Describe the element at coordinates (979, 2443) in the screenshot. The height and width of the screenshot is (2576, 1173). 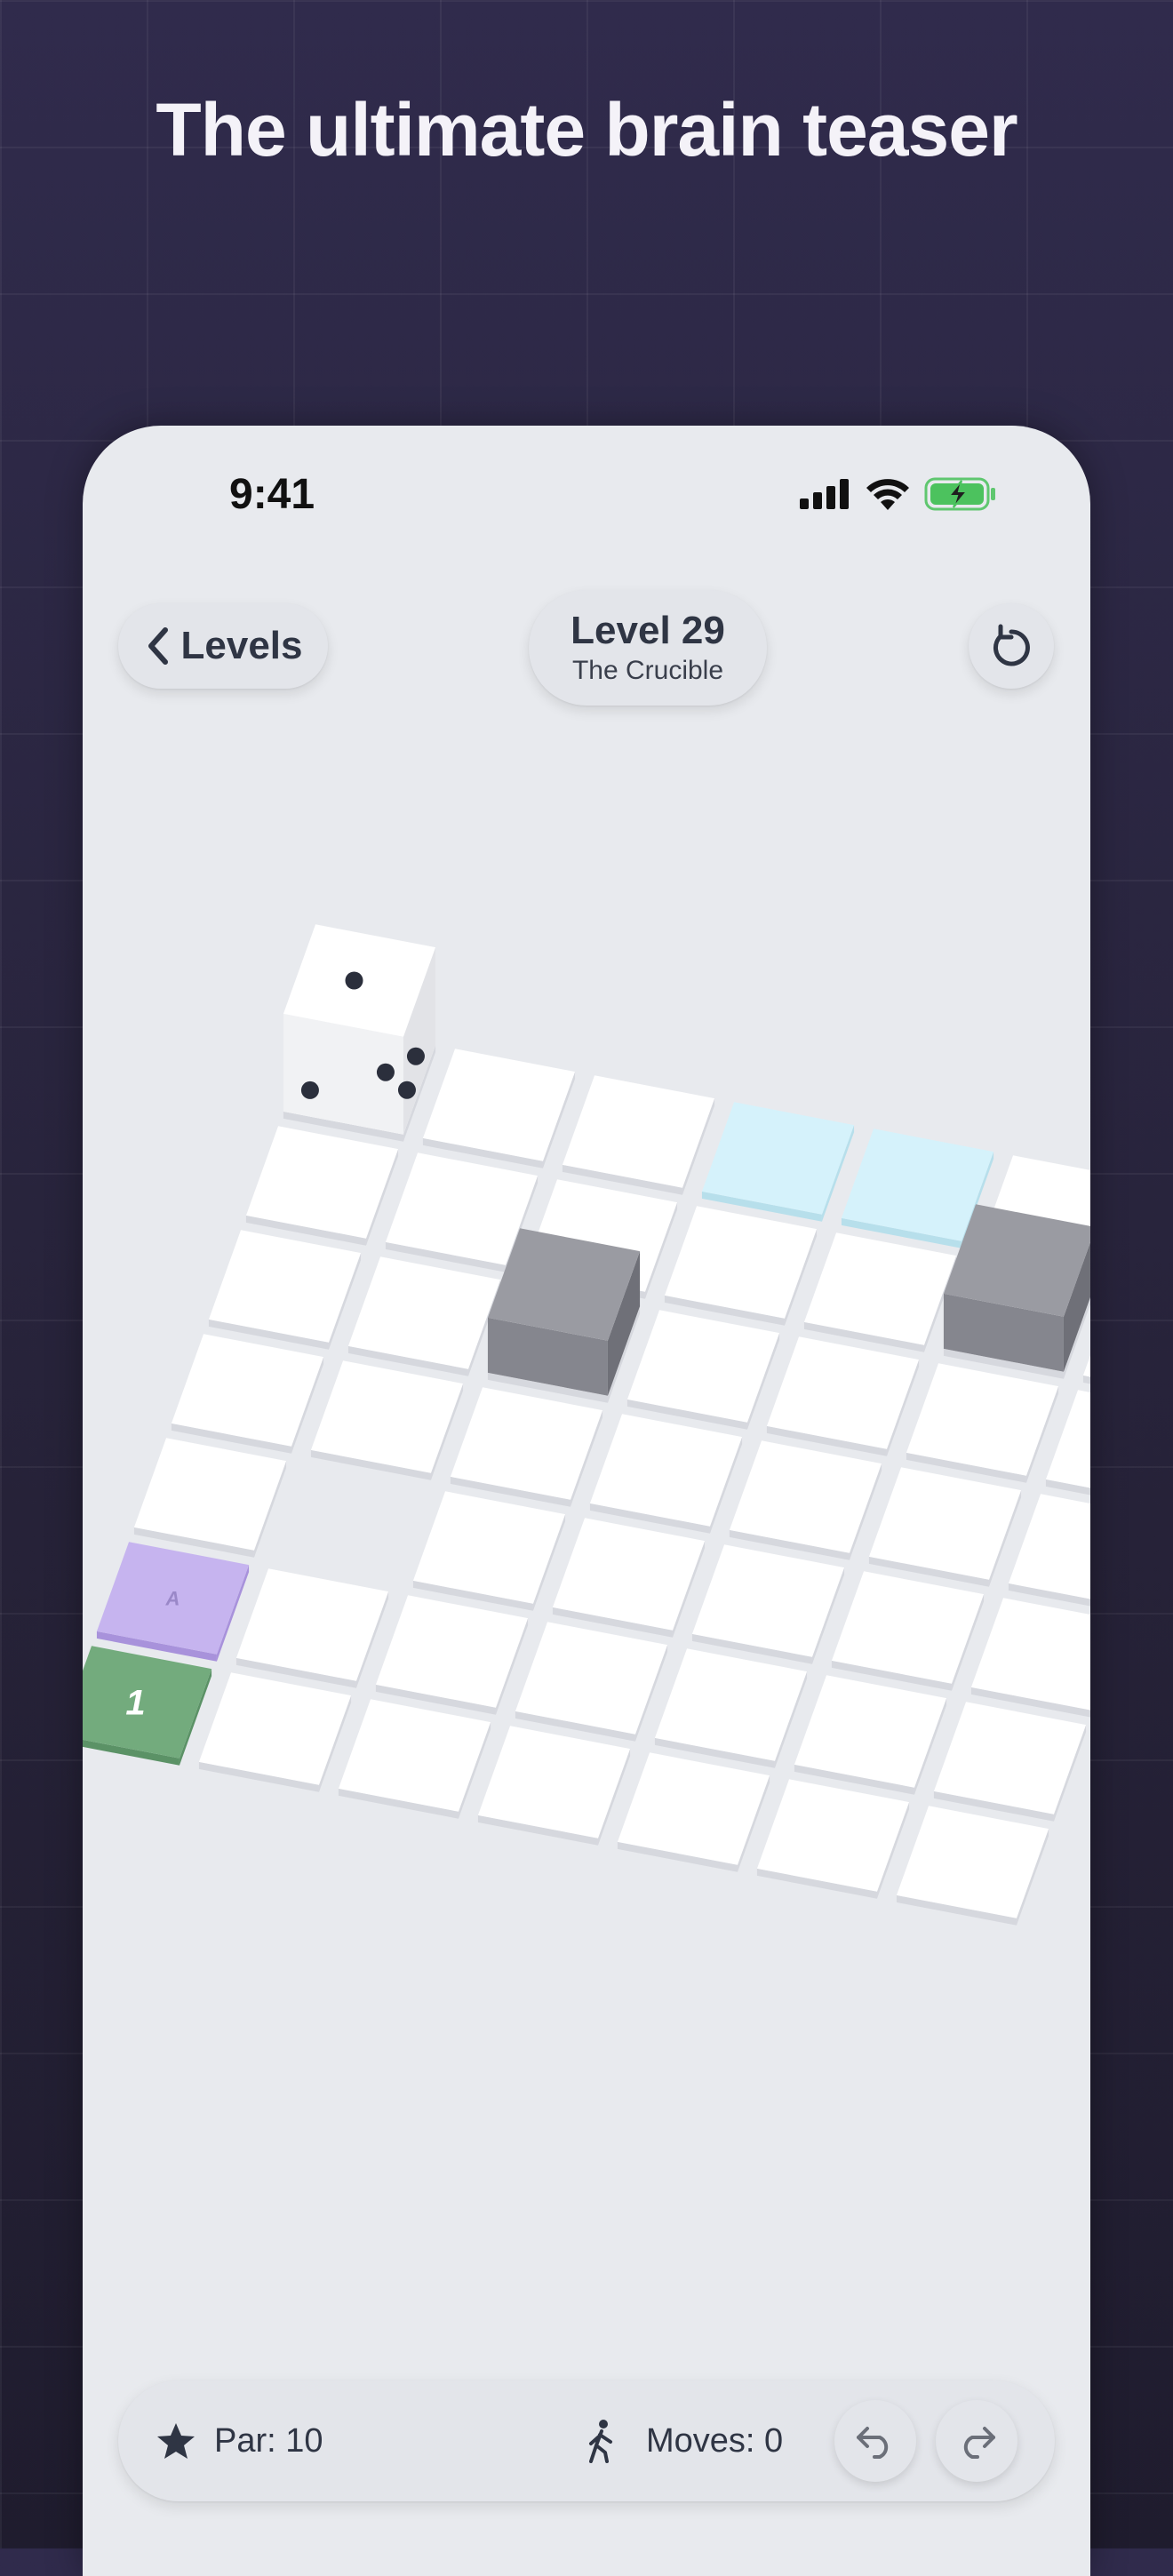
I see `redo-icon` at that location.